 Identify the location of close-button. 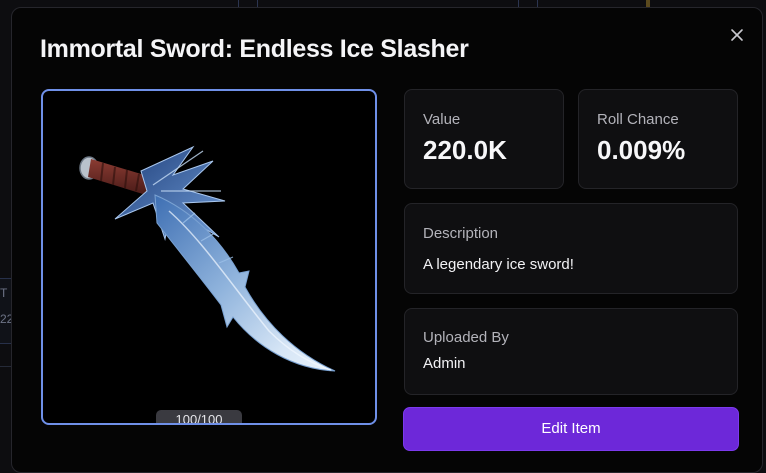
(737, 35).